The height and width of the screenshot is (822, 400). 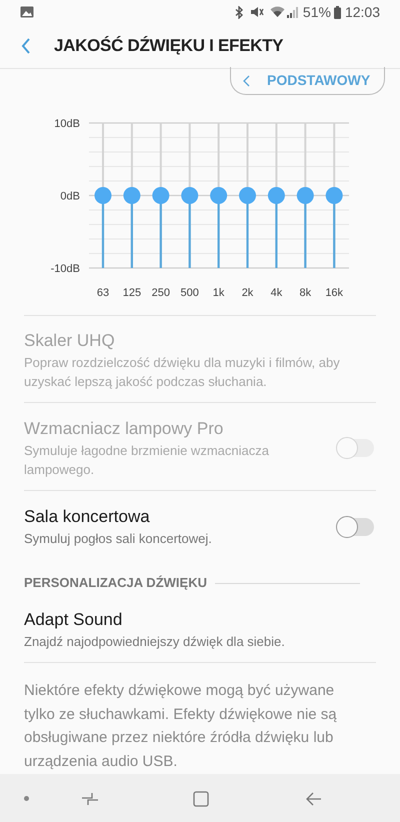 I want to click on setting-description: Symuluje łagodne brzmienie wzmacniacza lampowego., so click(x=147, y=460).